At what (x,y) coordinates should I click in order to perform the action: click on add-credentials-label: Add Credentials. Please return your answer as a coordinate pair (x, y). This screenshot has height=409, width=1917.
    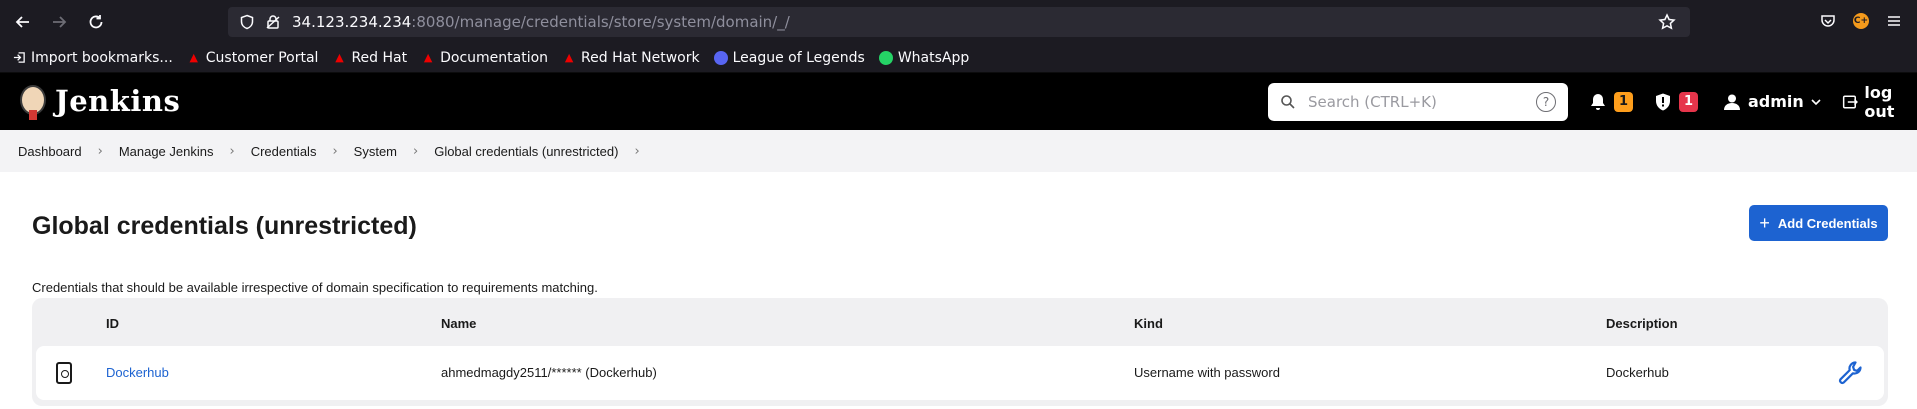
    Looking at the image, I should click on (1827, 223).